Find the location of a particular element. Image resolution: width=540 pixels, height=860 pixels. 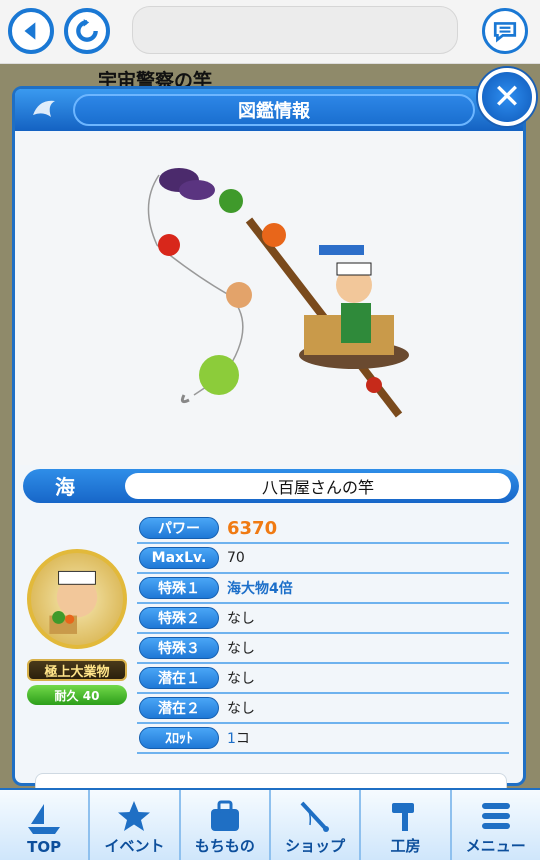

reload-button is located at coordinates (87, 31).